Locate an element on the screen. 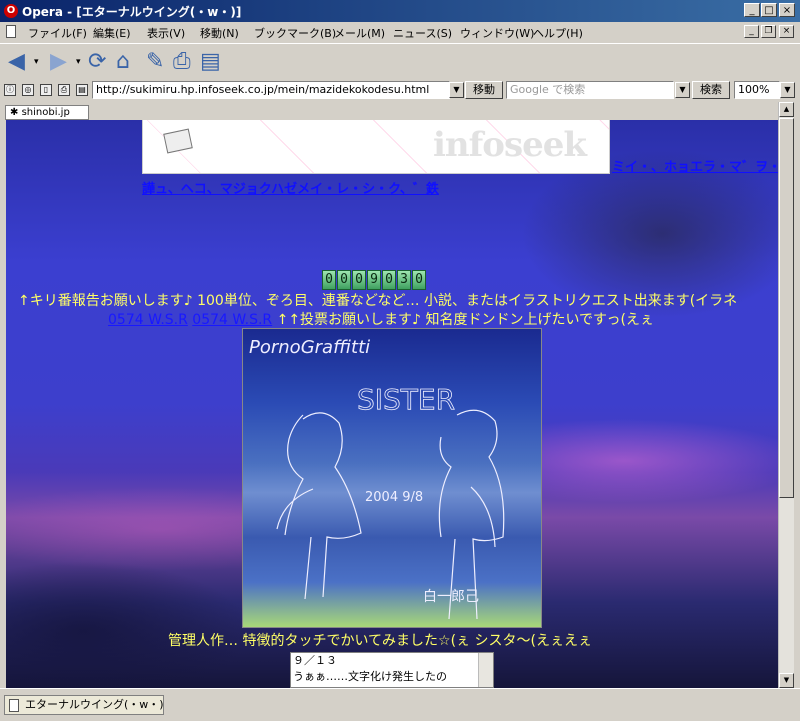 This screenshot has height=721, width=800. printer-small-icon: ⎙ is located at coordinates (64, 90).